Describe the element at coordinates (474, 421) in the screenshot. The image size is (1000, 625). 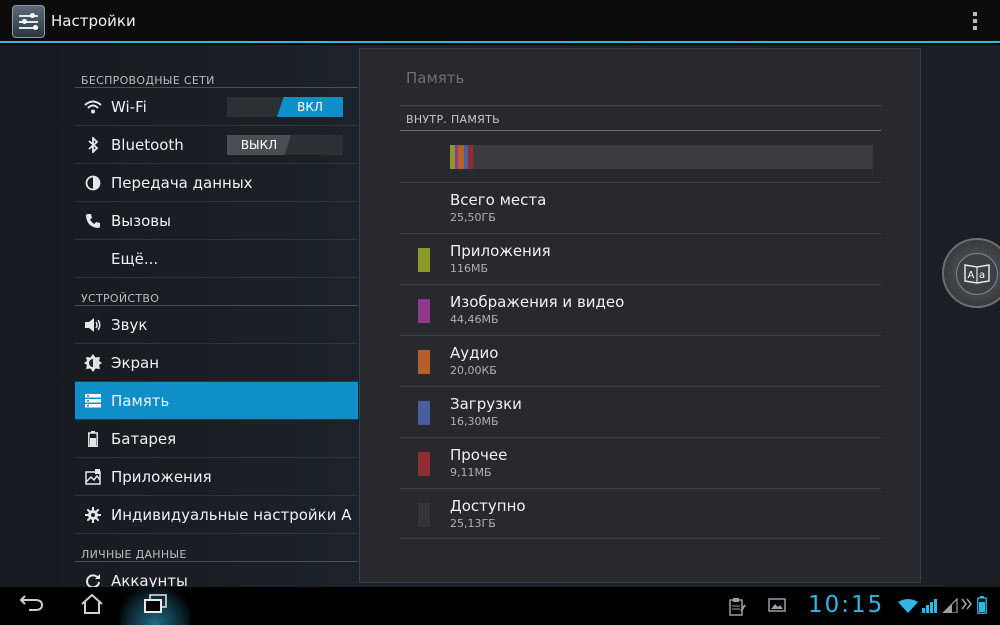
I see `storage-row-value: 16,30МБ` at that location.